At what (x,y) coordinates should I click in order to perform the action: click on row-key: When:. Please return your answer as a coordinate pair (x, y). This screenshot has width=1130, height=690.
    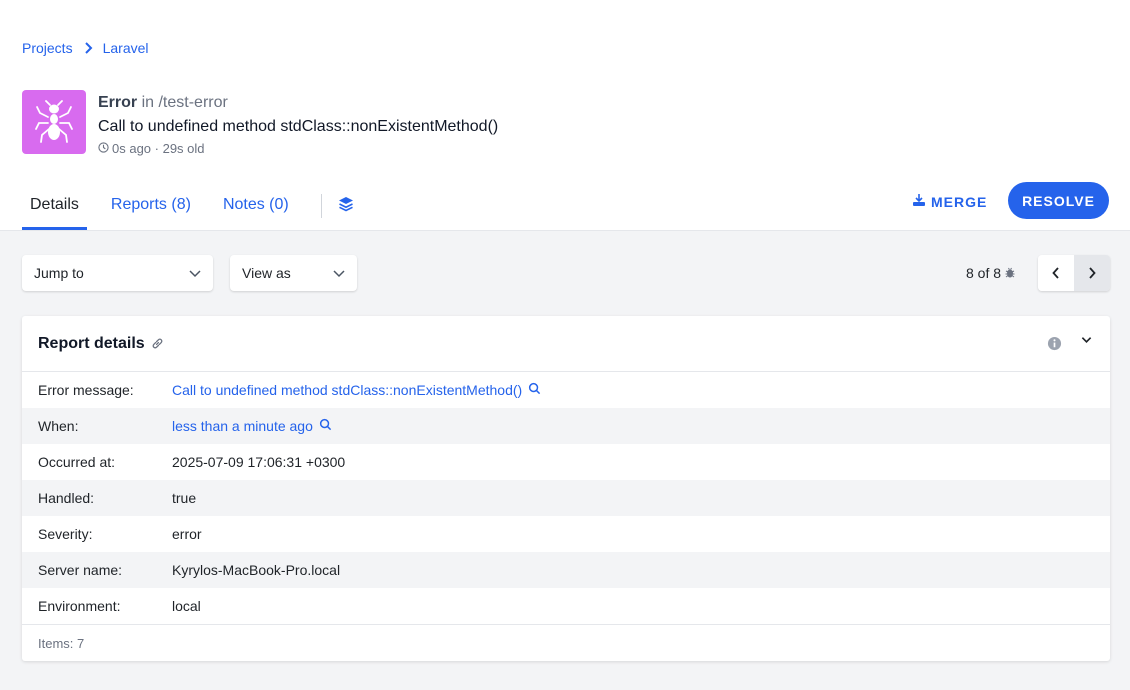
    Looking at the image, I should click on (58, 426).